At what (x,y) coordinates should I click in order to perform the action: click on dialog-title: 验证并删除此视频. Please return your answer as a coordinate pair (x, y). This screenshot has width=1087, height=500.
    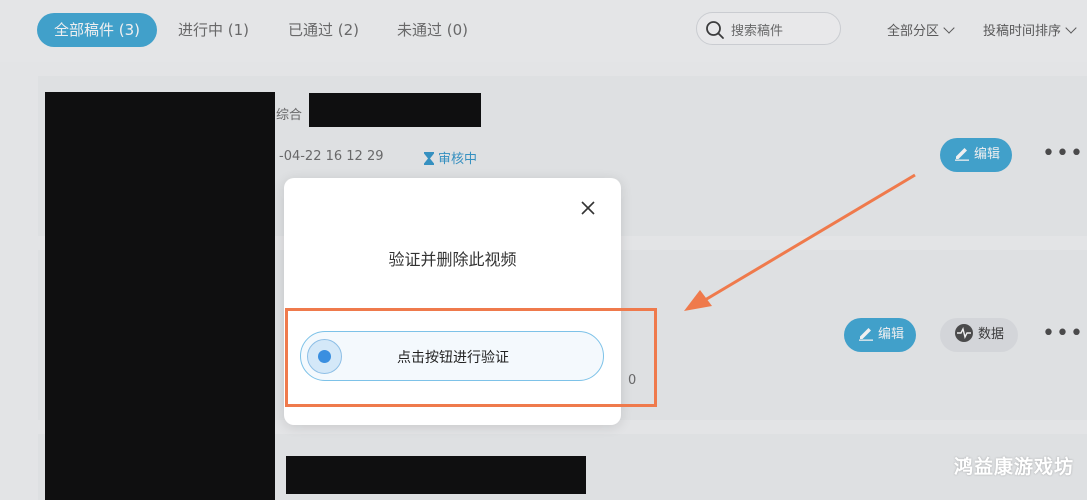
    Looking at the image, I should click on (452, 259).